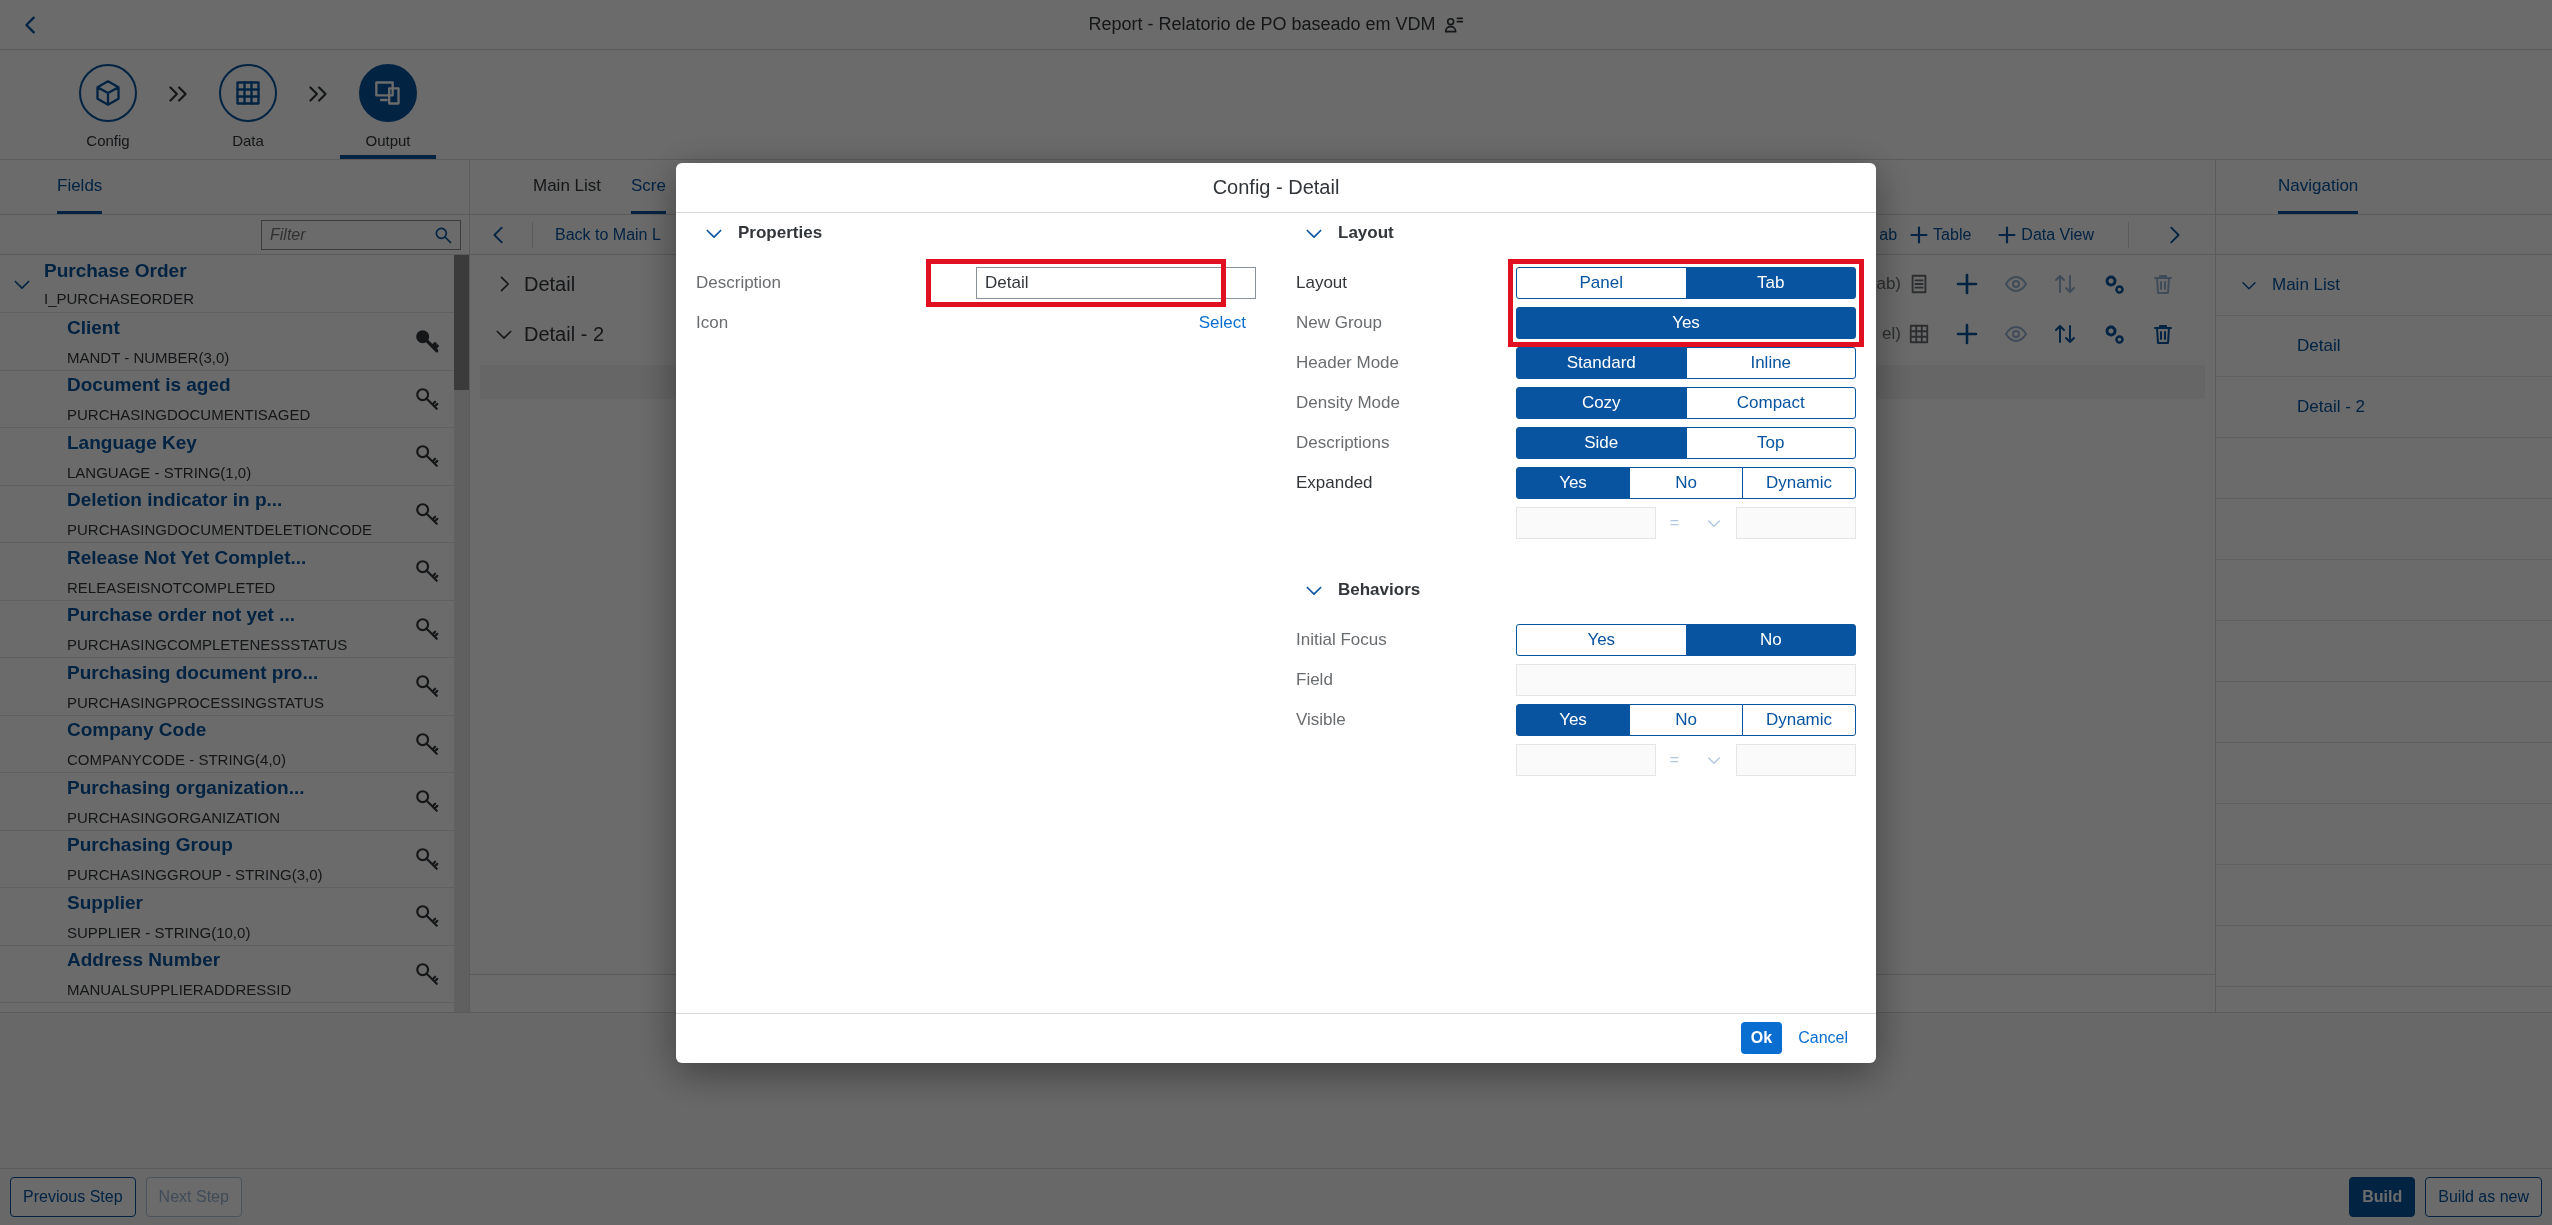  I want to click on segment-button: Compact, so click(1770, 402).